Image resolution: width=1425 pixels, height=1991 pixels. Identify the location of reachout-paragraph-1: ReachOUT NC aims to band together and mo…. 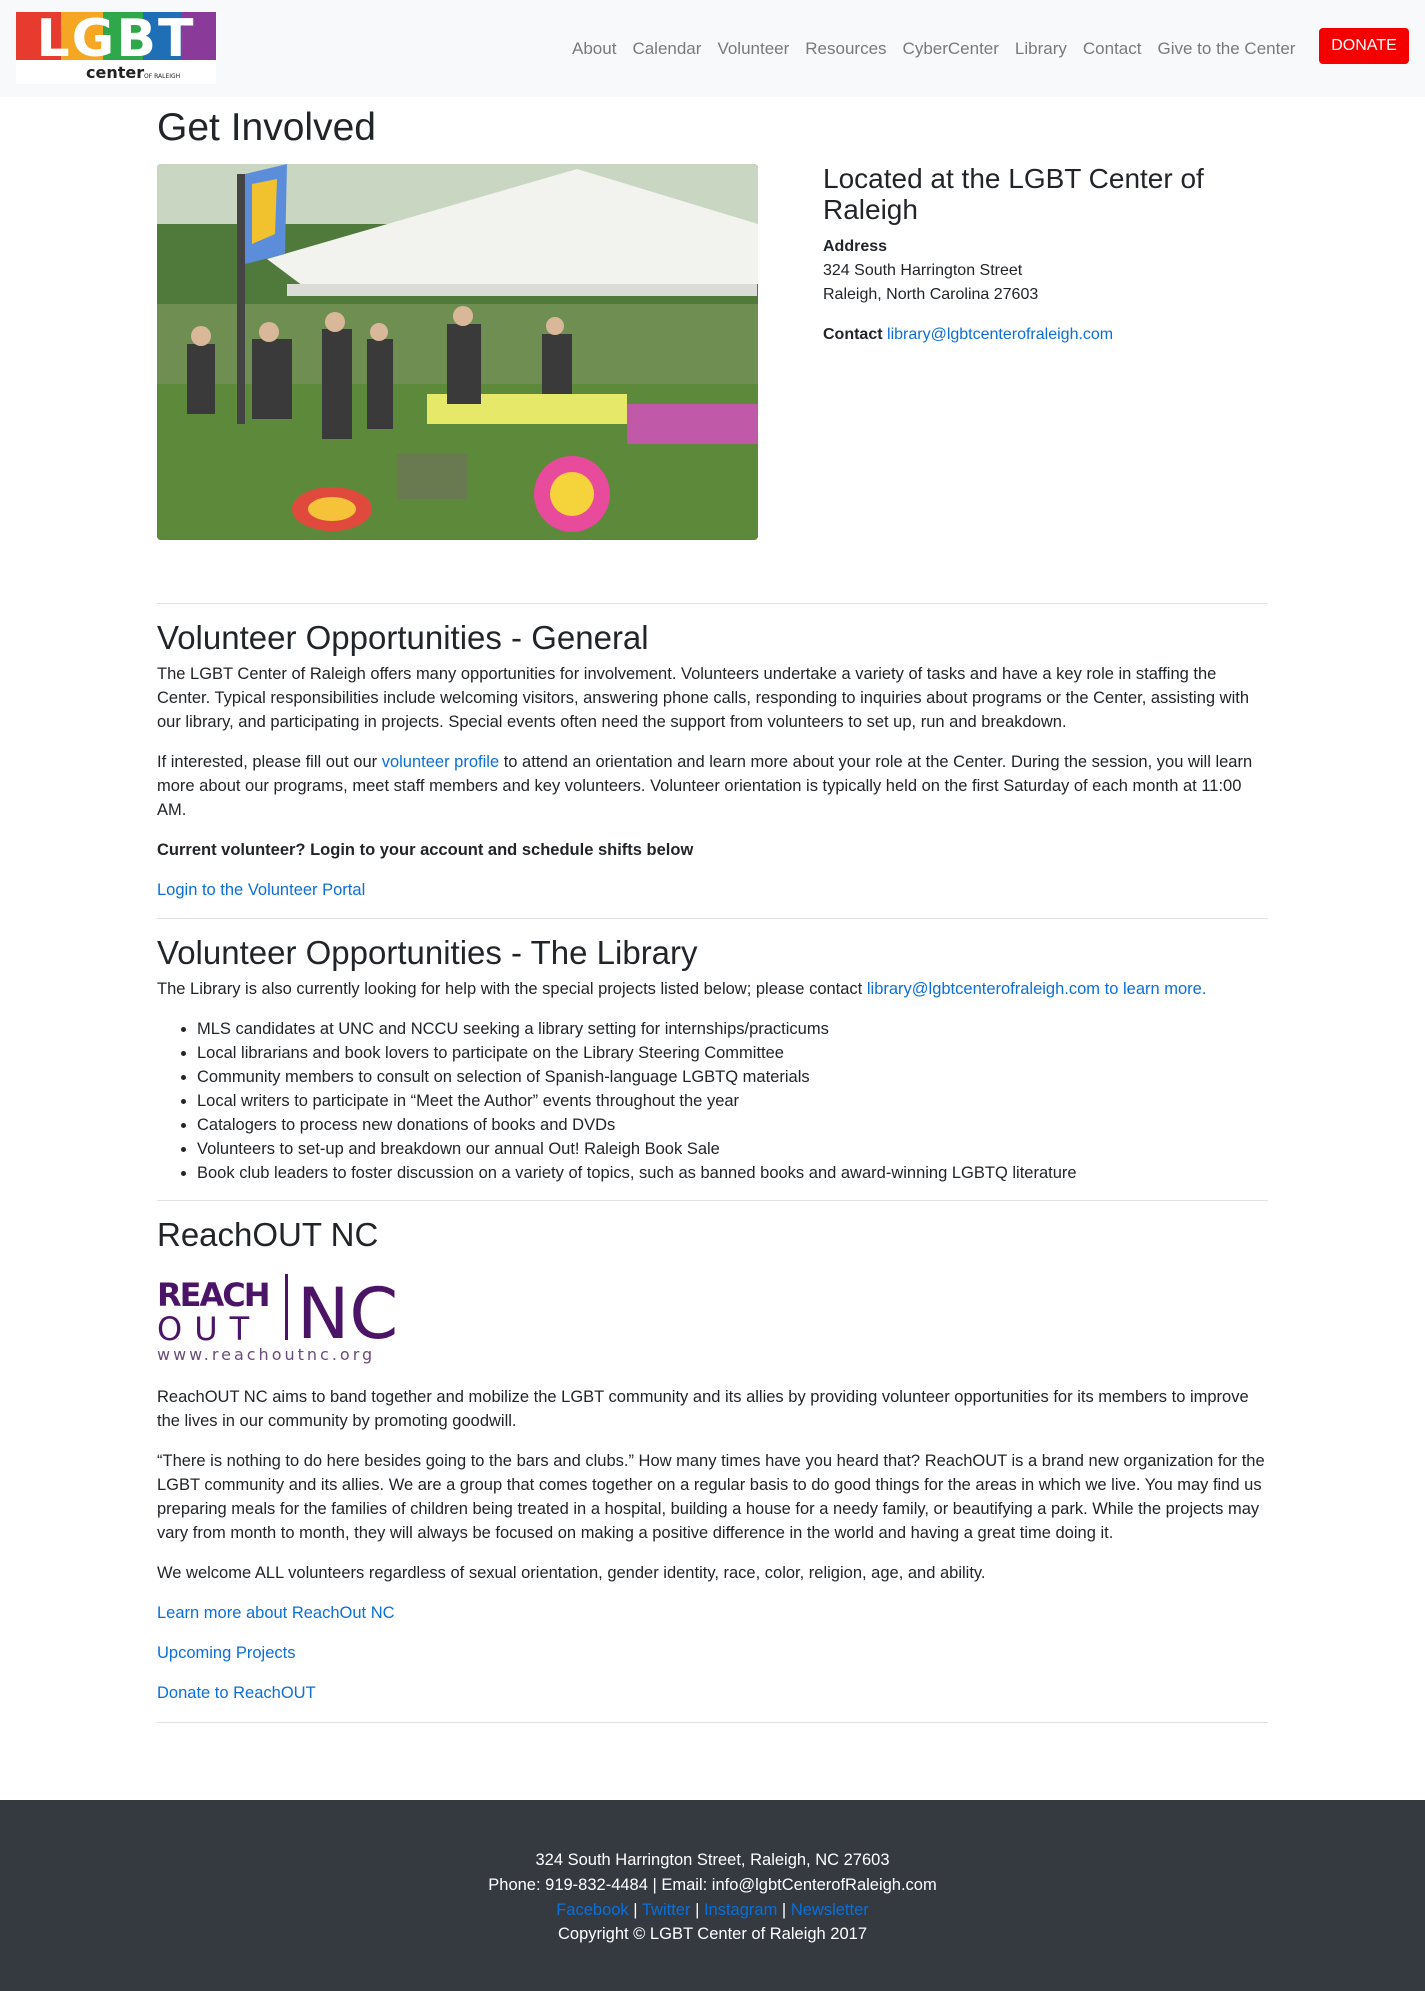
(703, 1409).